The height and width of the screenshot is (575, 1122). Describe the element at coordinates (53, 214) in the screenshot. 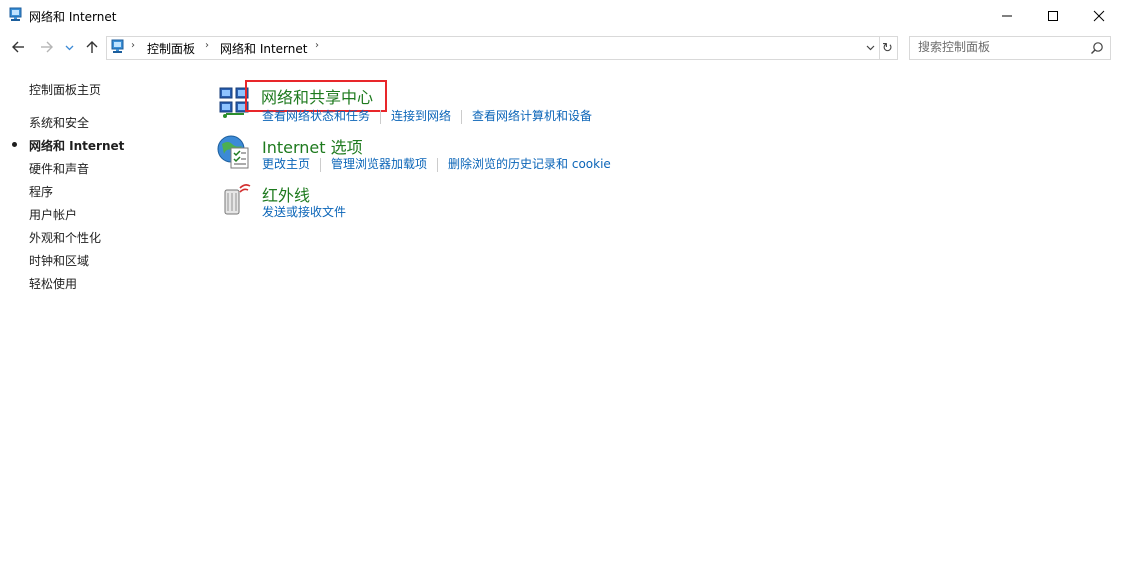

I see `sidebar-item-user-accounts: 用户帐户` at that location.